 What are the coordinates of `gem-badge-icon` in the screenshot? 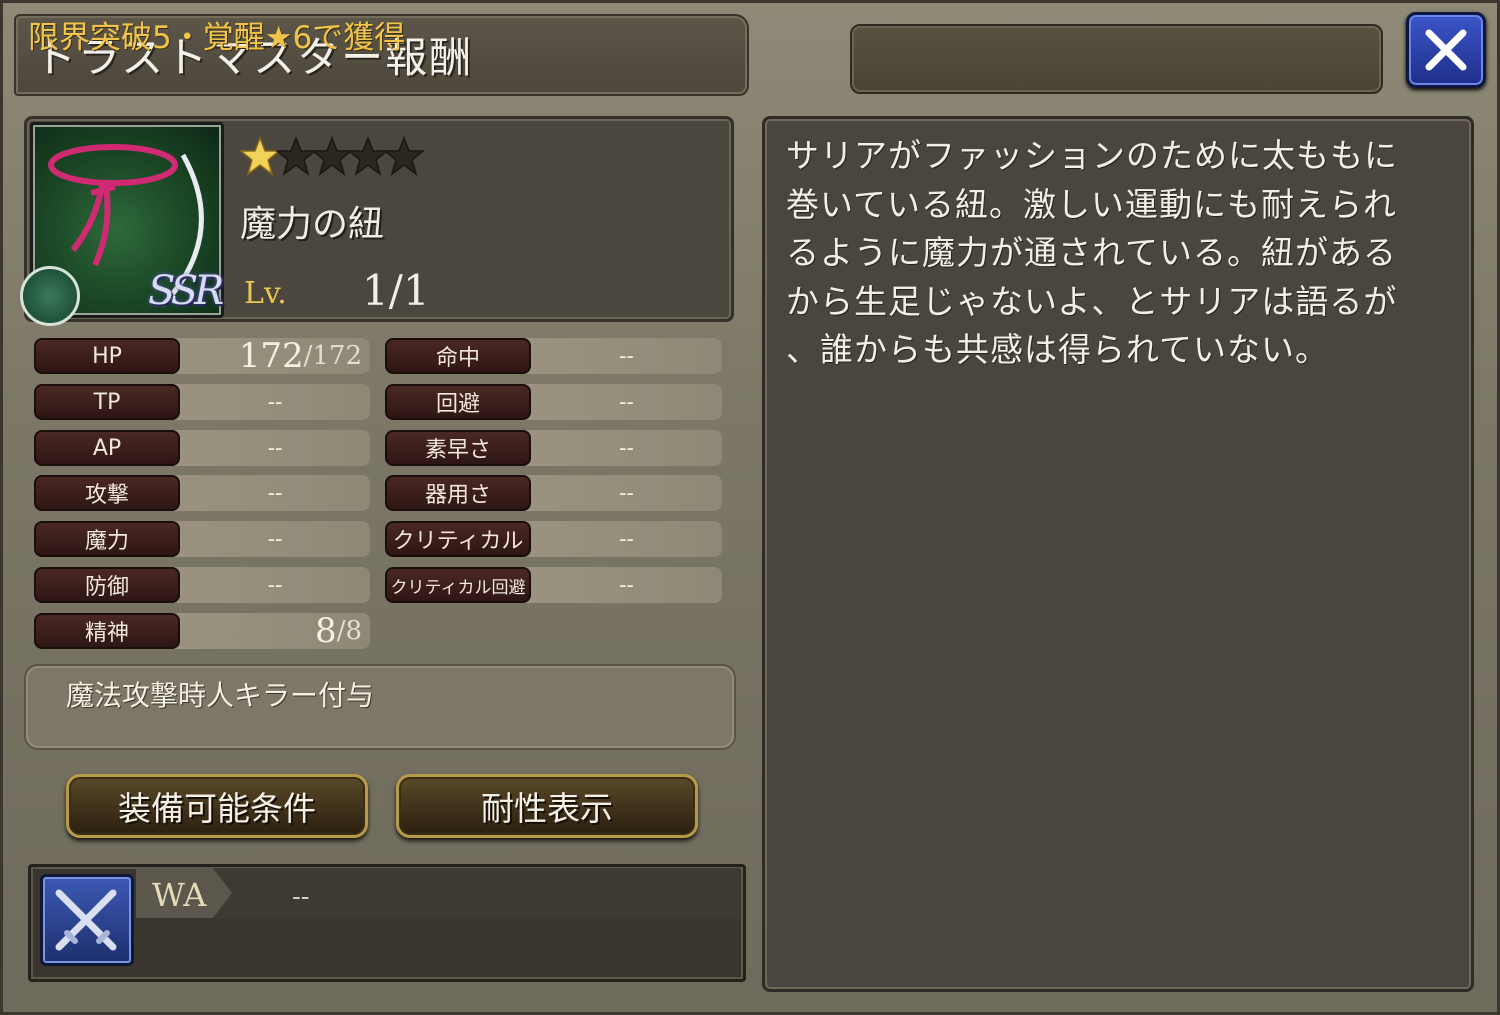 It's located at (50, 296).